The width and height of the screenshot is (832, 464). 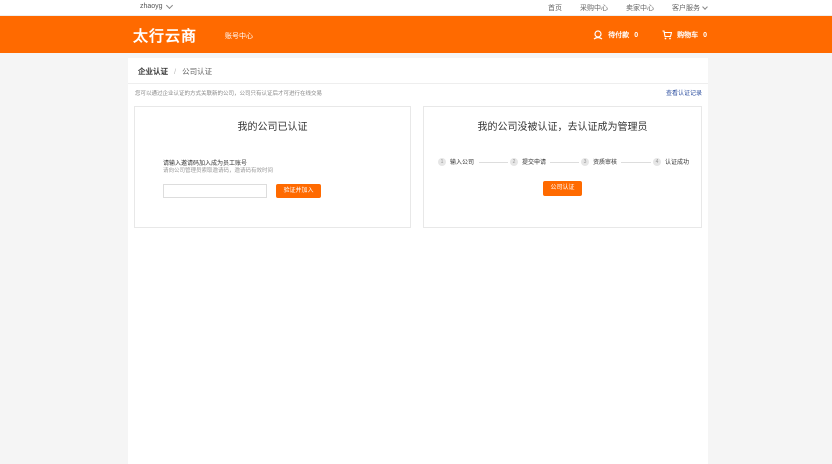 What do you see at coordinates (416, 8) in the screenshot?
I see `top-bar: zhaoyg 首页 采购中心 卖家中心 客户服务` at bounding box center [416, 8].